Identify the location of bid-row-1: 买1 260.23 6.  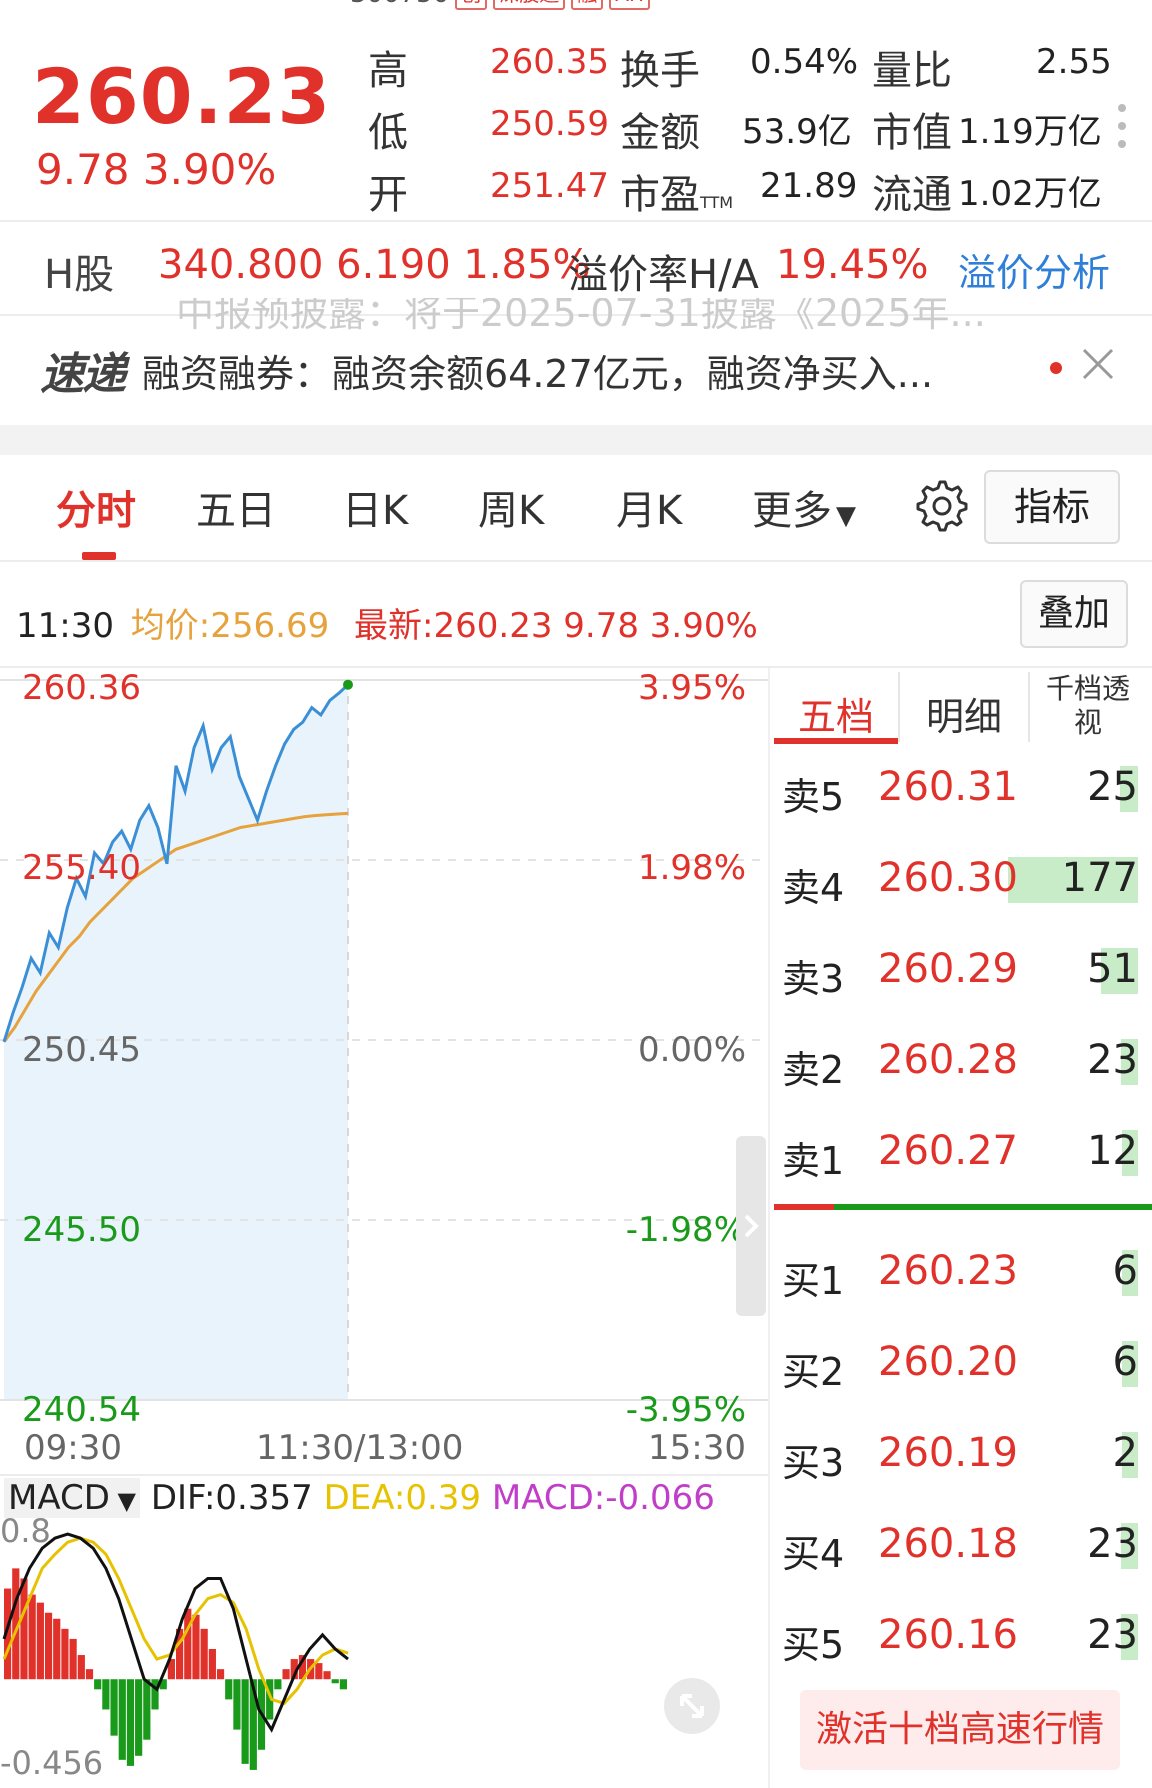
(963, 1277).